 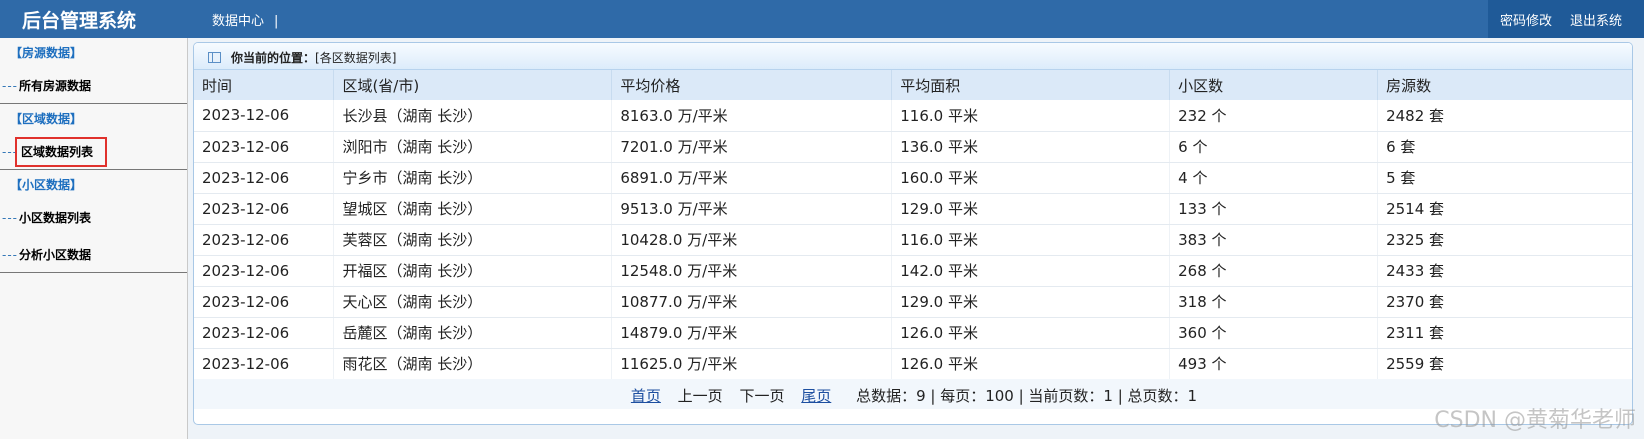 I want to click on cell-region: 天心区（湖南 长沙）, so click(x=473, y=302).